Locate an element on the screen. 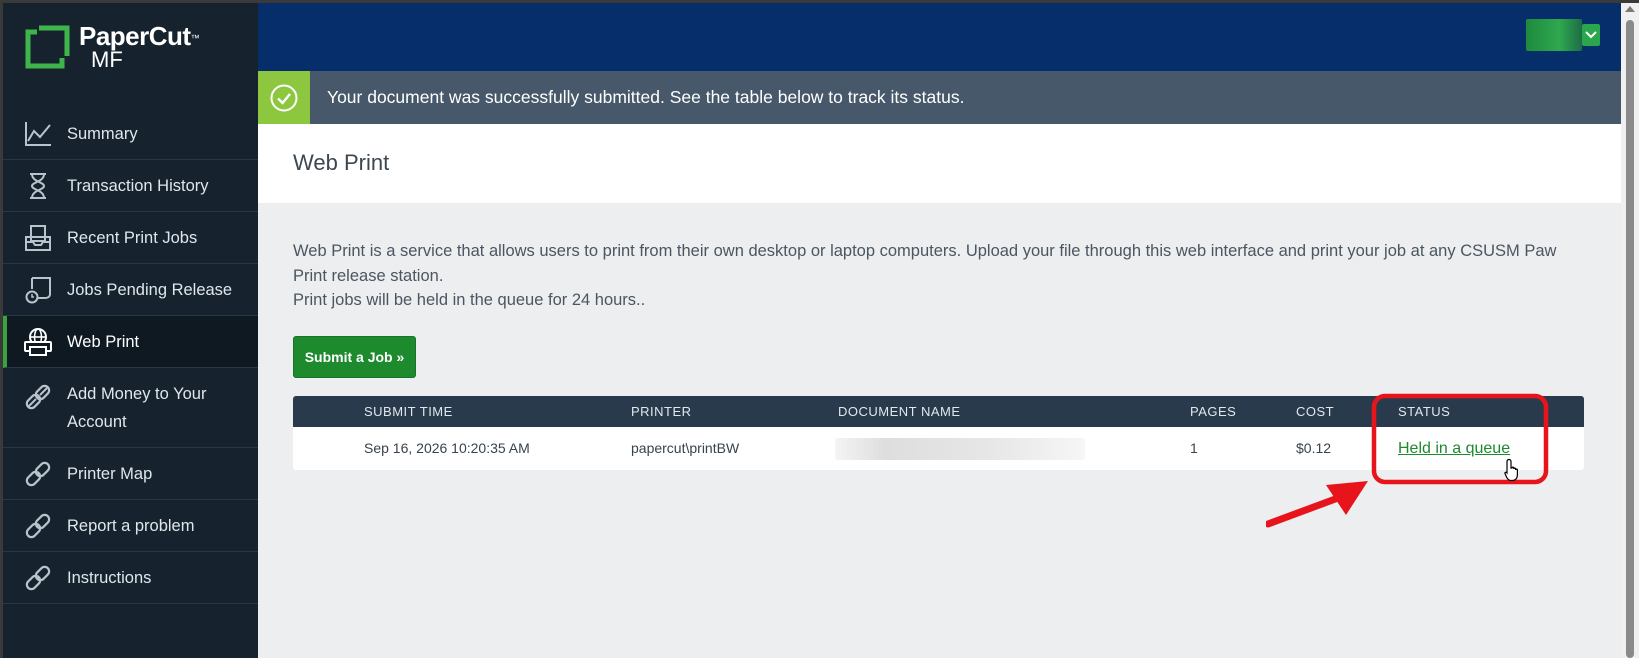 The height and width of the screenshot is (658, 1639). page-title: Web Print is located at coordinates (341, 162).